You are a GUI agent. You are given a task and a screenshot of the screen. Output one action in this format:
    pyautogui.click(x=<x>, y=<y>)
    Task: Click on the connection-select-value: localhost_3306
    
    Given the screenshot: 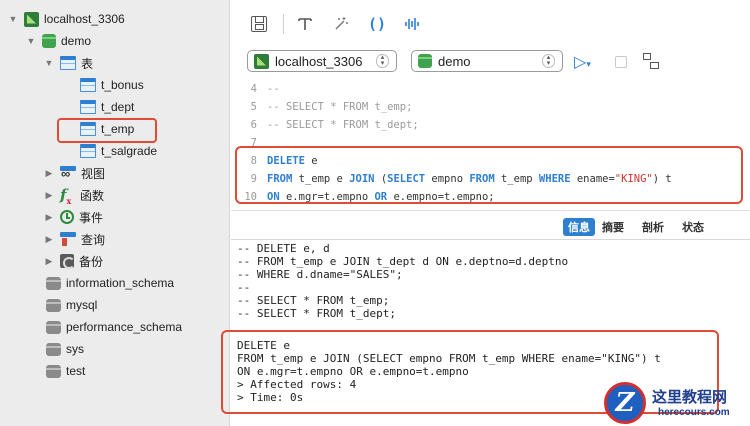 What is the action you would take?
    pyautogui.click(x=319, y=61)
    